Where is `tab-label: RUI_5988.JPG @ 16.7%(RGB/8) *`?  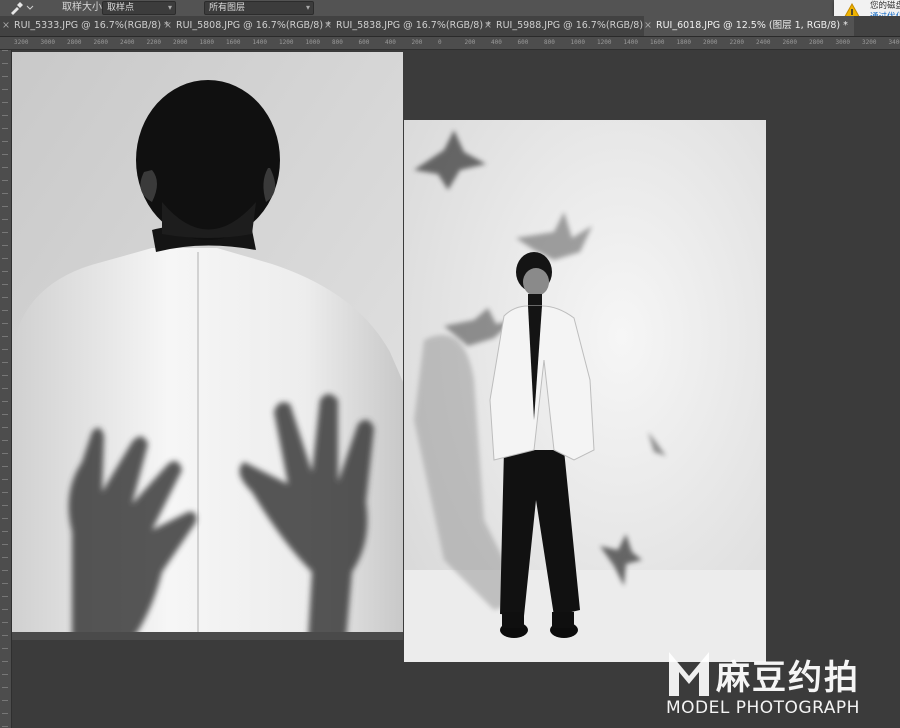
tab-label: RUI_5988.JPG @ 16.7%(RGB/8) * is located at coordinates (573, 25).